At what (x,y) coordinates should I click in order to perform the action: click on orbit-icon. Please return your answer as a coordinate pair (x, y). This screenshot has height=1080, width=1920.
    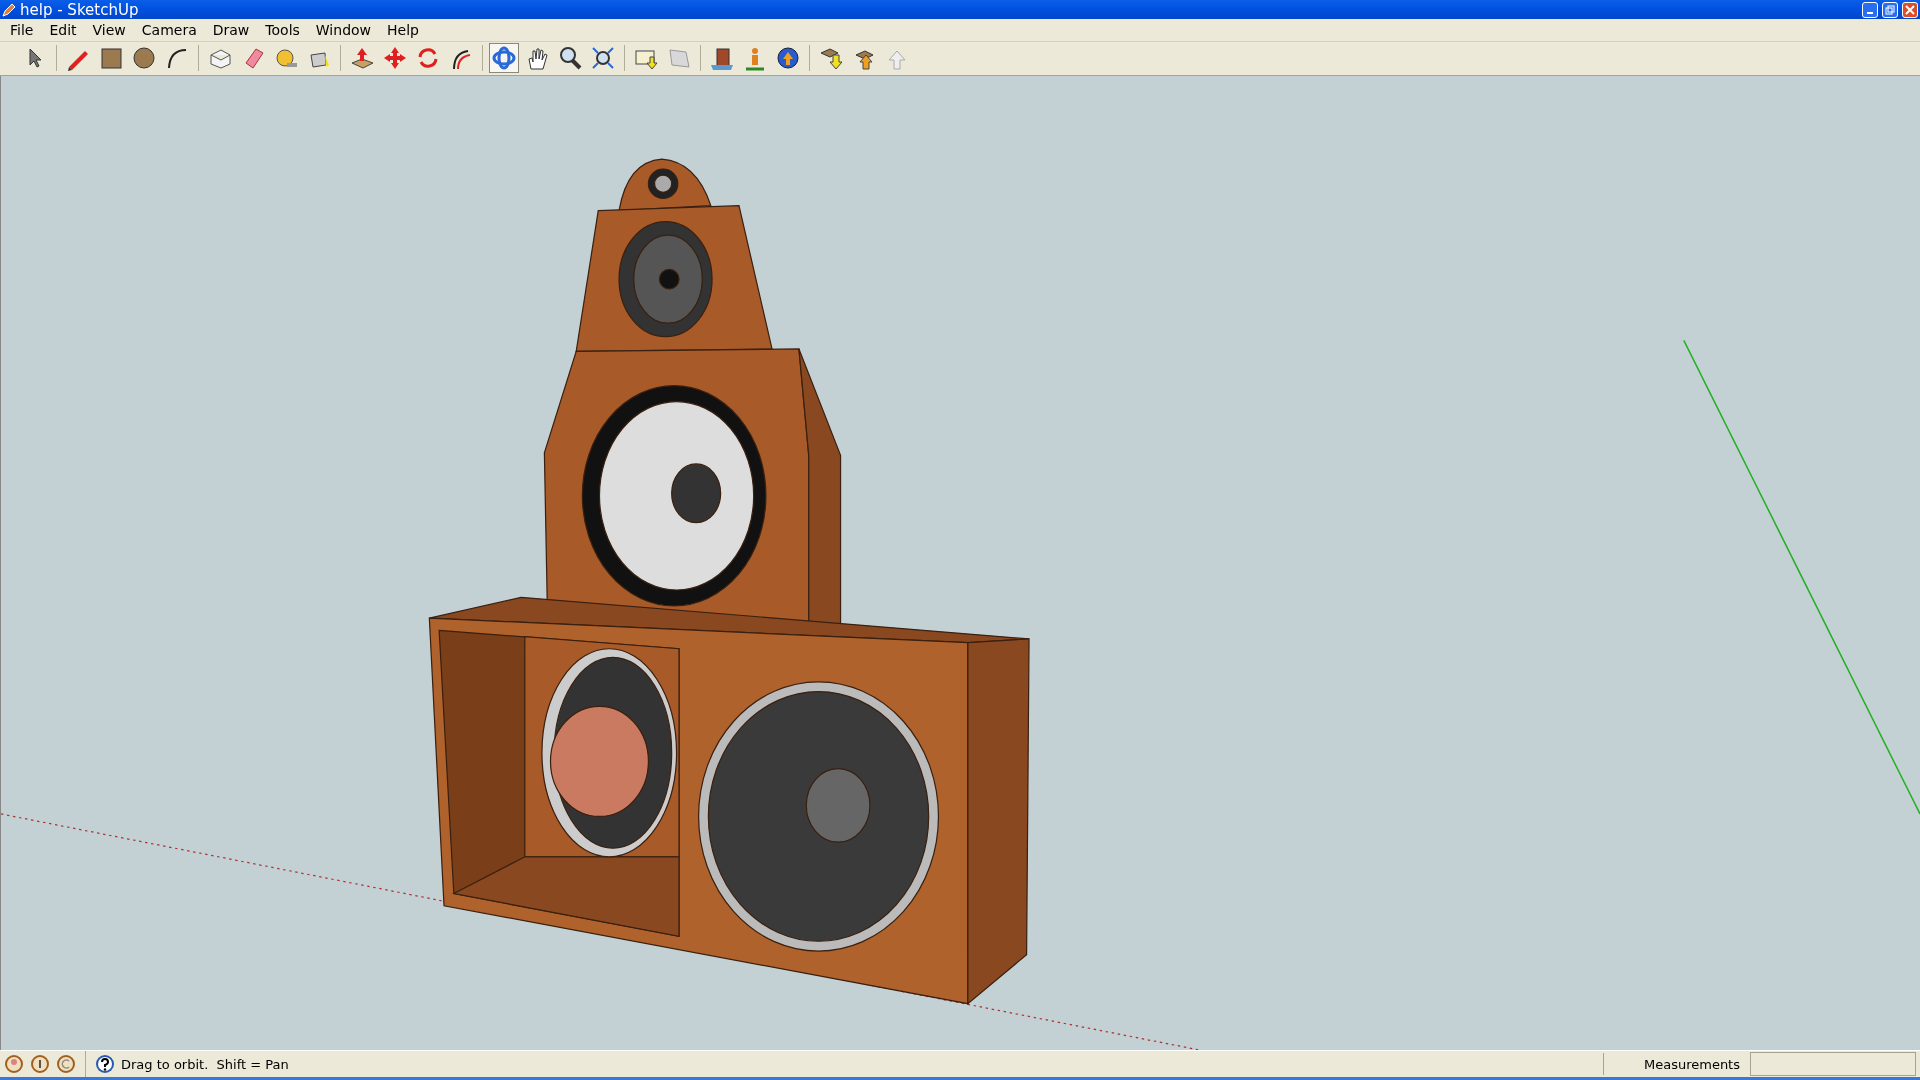
    Looking at the image, I should click on (504, 58).